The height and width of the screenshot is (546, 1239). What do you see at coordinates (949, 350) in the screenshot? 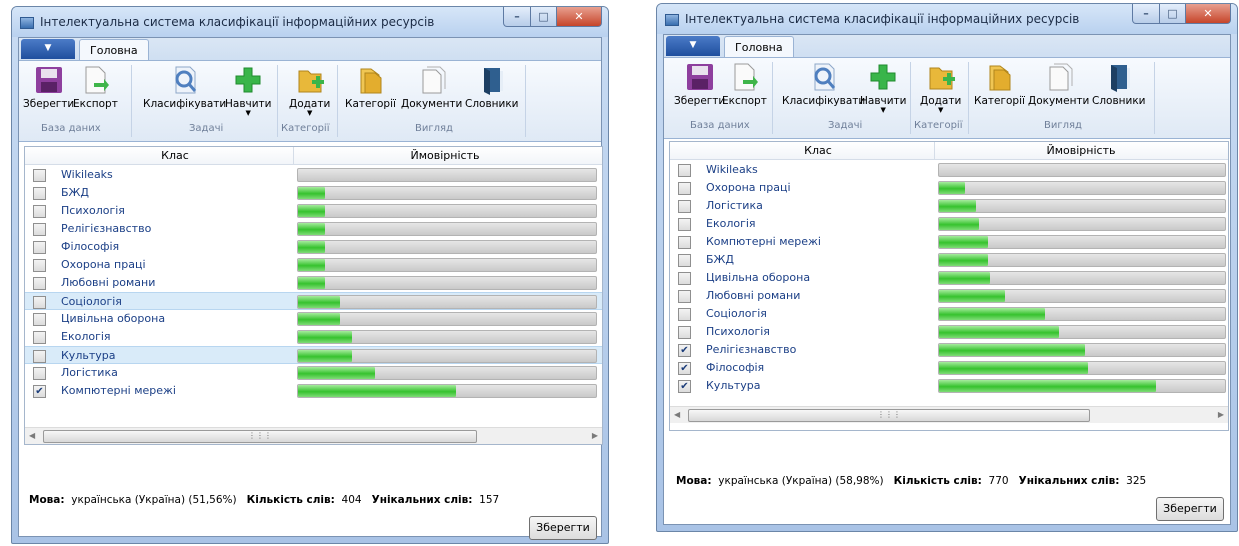
I see `table-row: ✔ Релігієзнавство` at bounding box center [949, 350].